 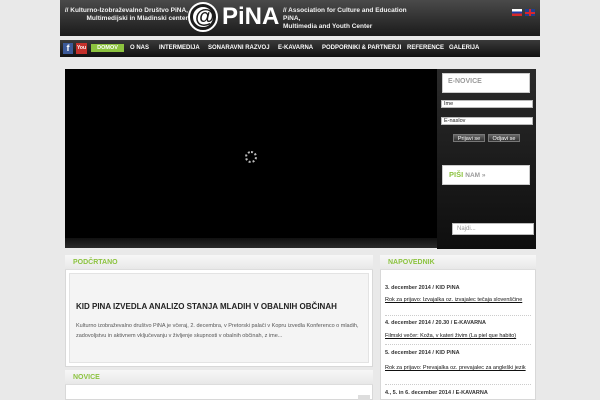 I want to click on name-input: Ime, so click(x=487, y=104).